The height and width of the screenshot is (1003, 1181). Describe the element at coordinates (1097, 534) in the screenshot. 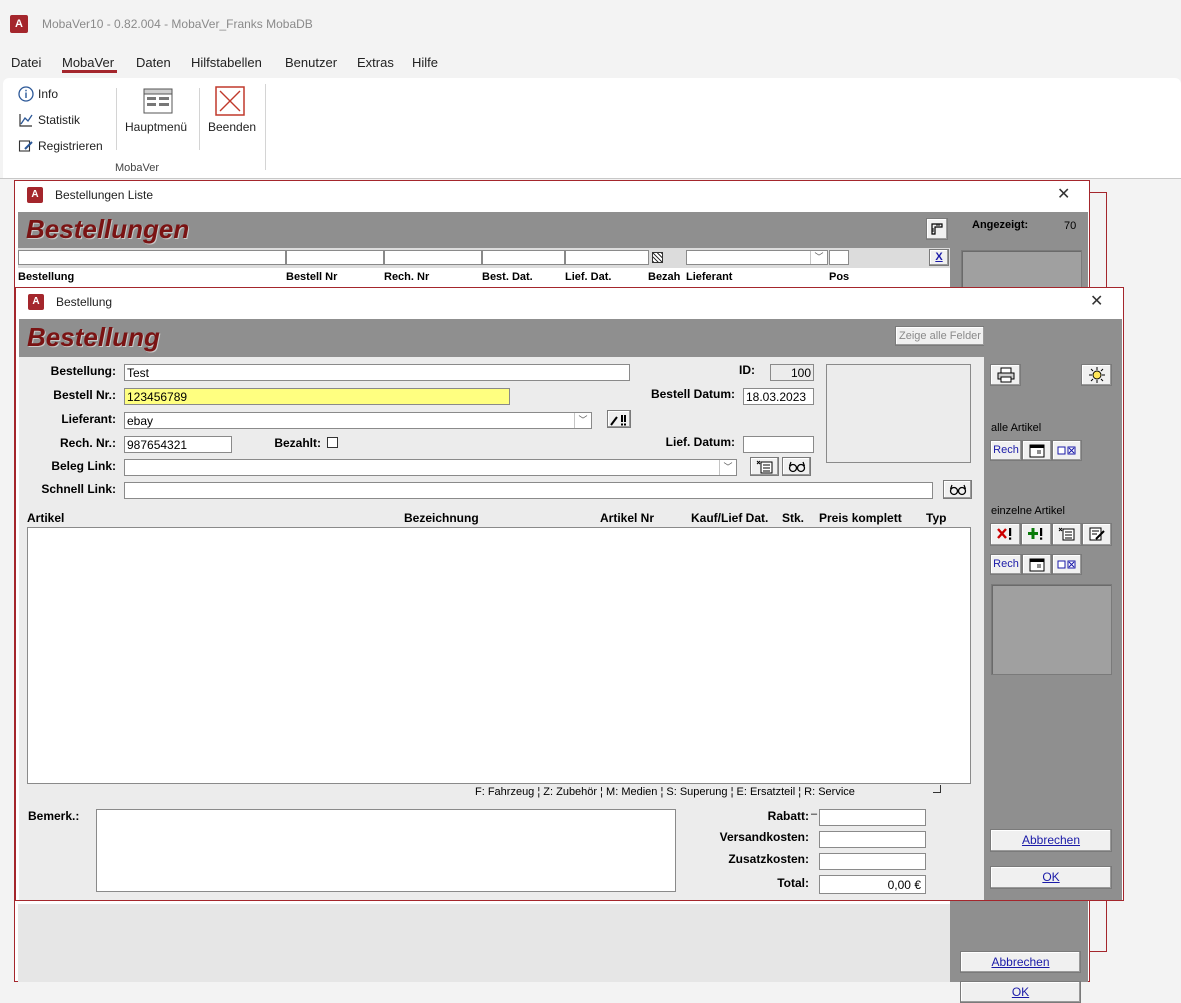

I see `edit-article-button` at that location.